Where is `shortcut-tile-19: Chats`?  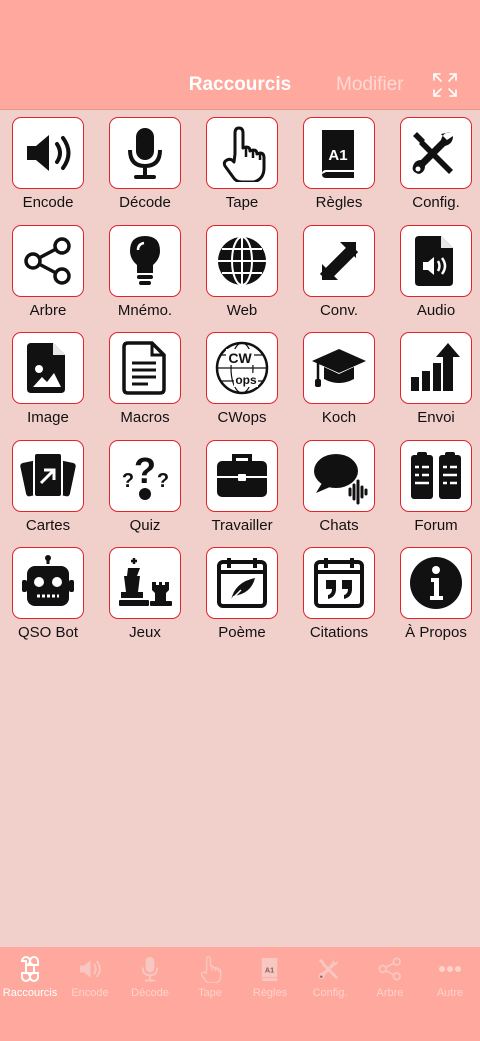
shortcut-tile-19: Chats is located at coordinates (339, 489).